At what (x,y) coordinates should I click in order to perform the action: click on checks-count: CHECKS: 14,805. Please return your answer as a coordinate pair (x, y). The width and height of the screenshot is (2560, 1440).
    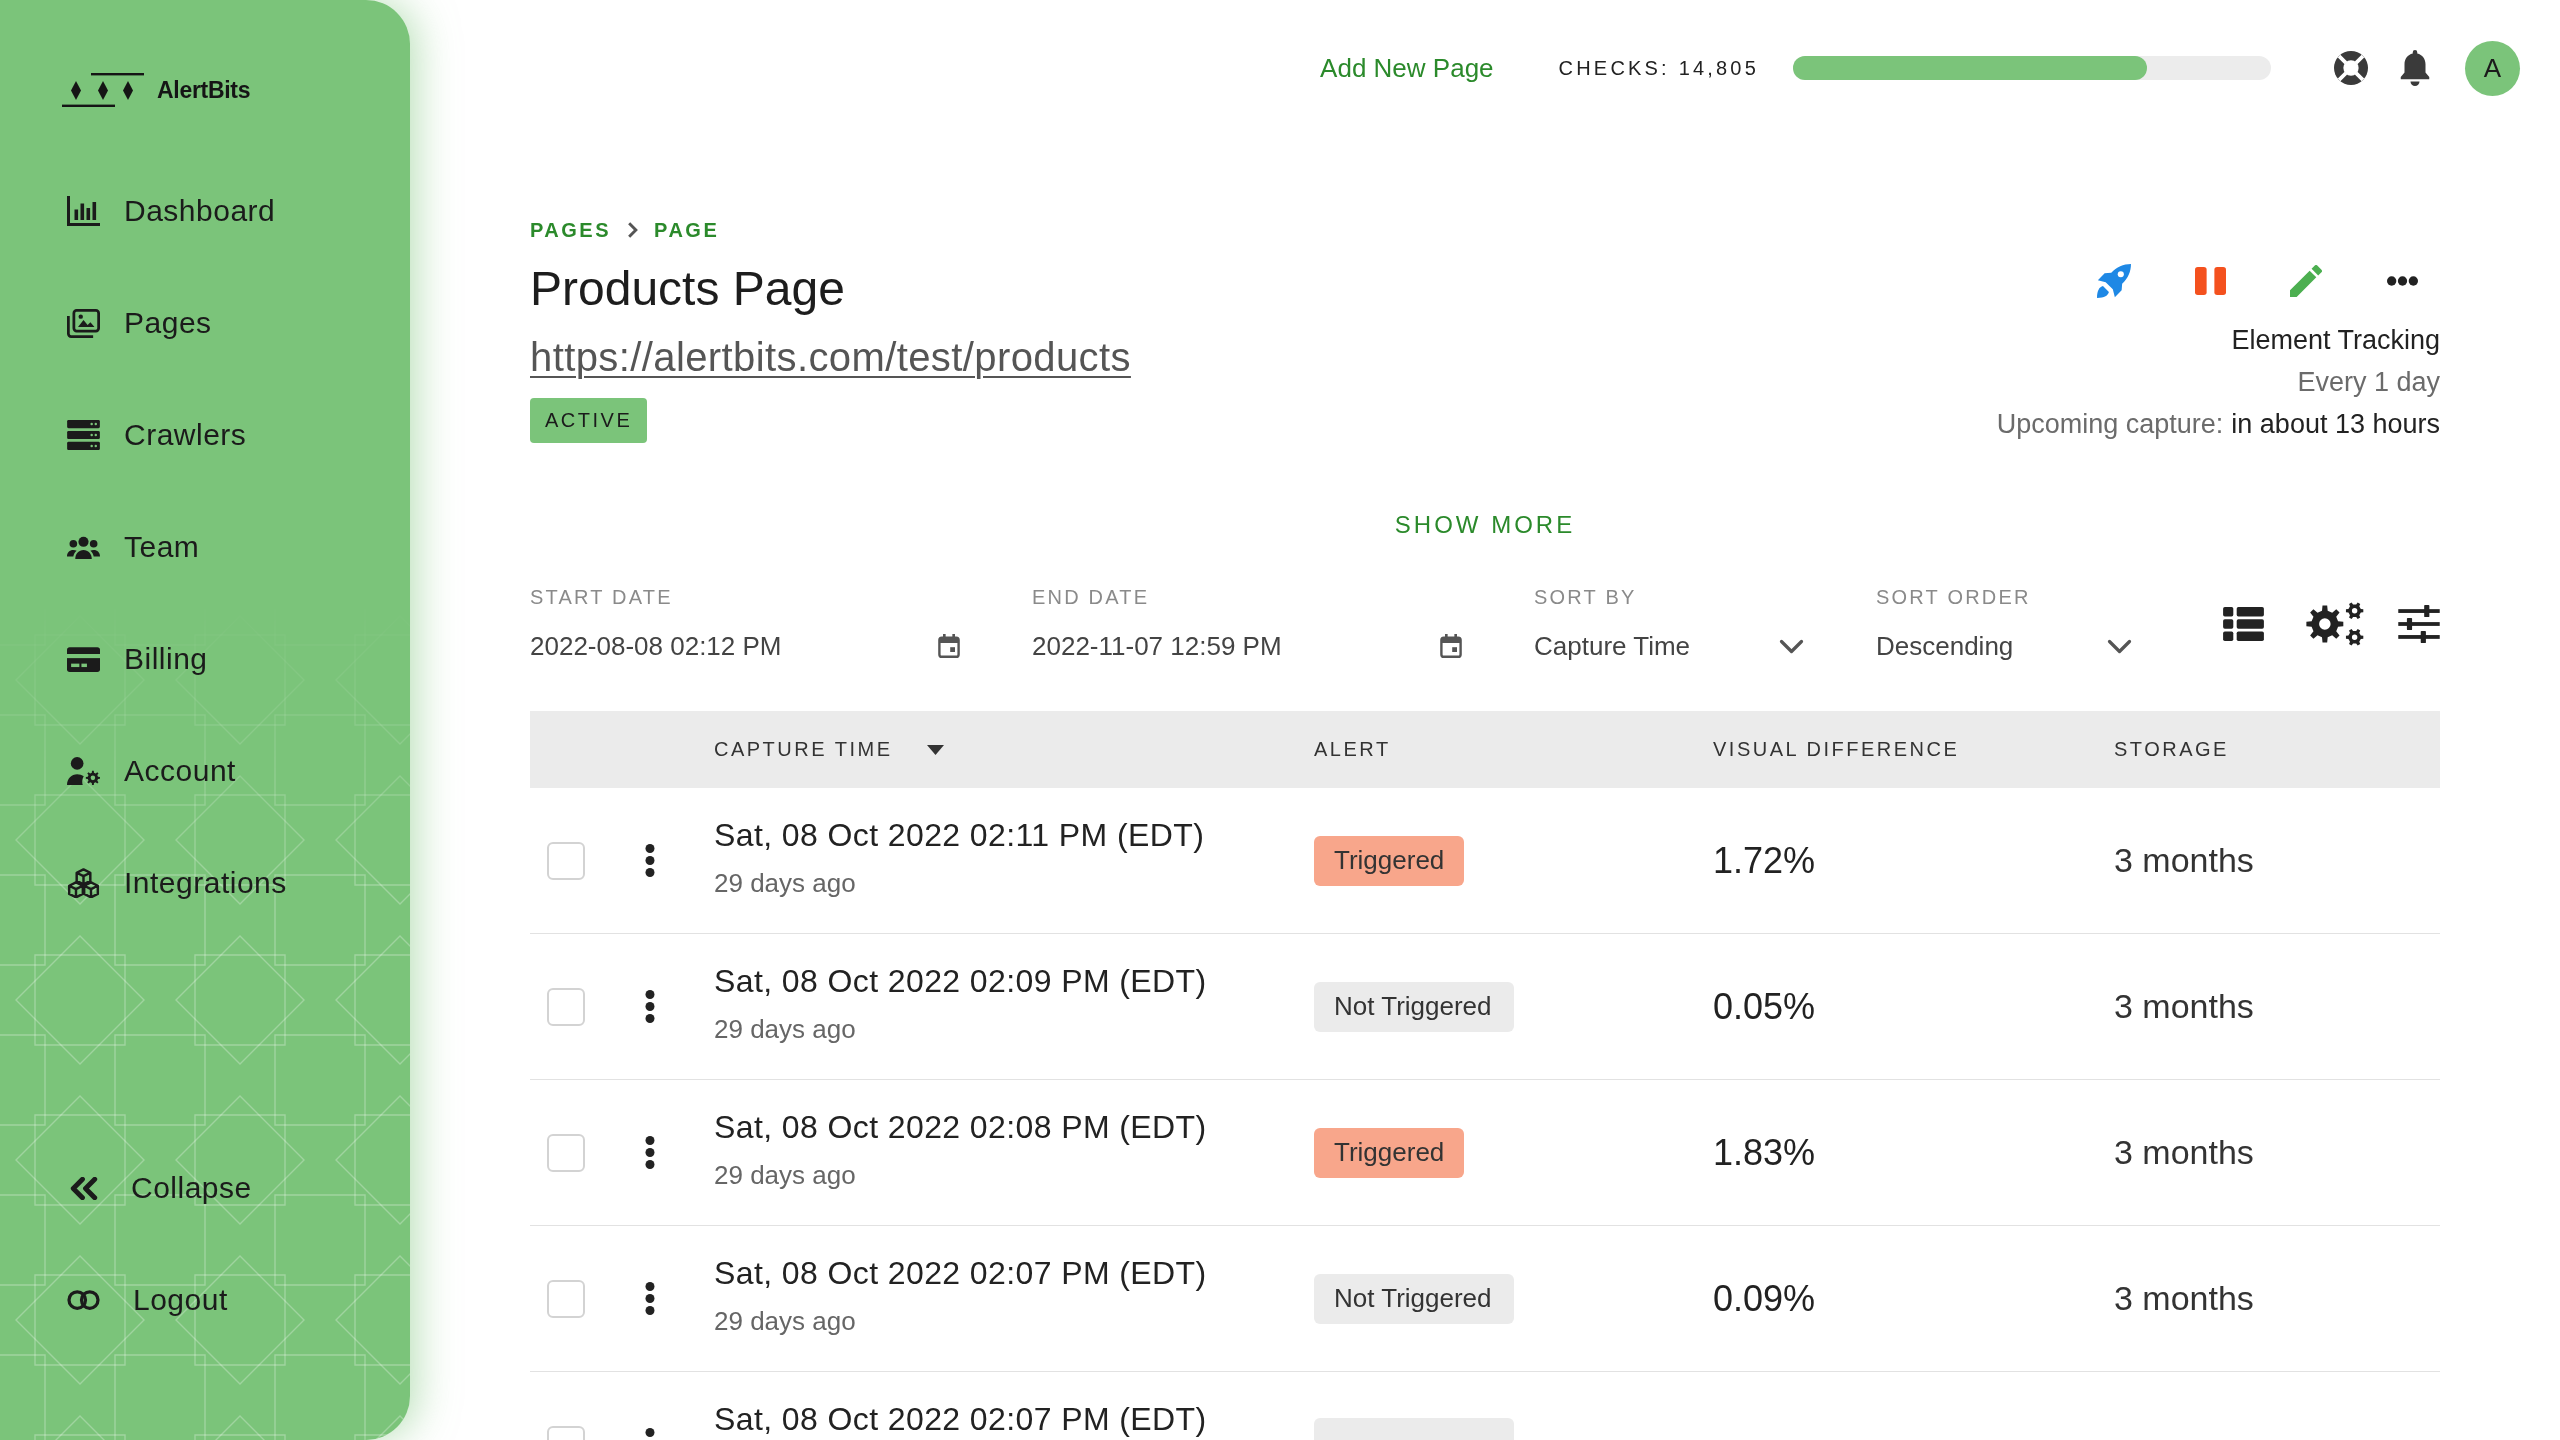
    Looking at the image, I should click on (1658, 68).